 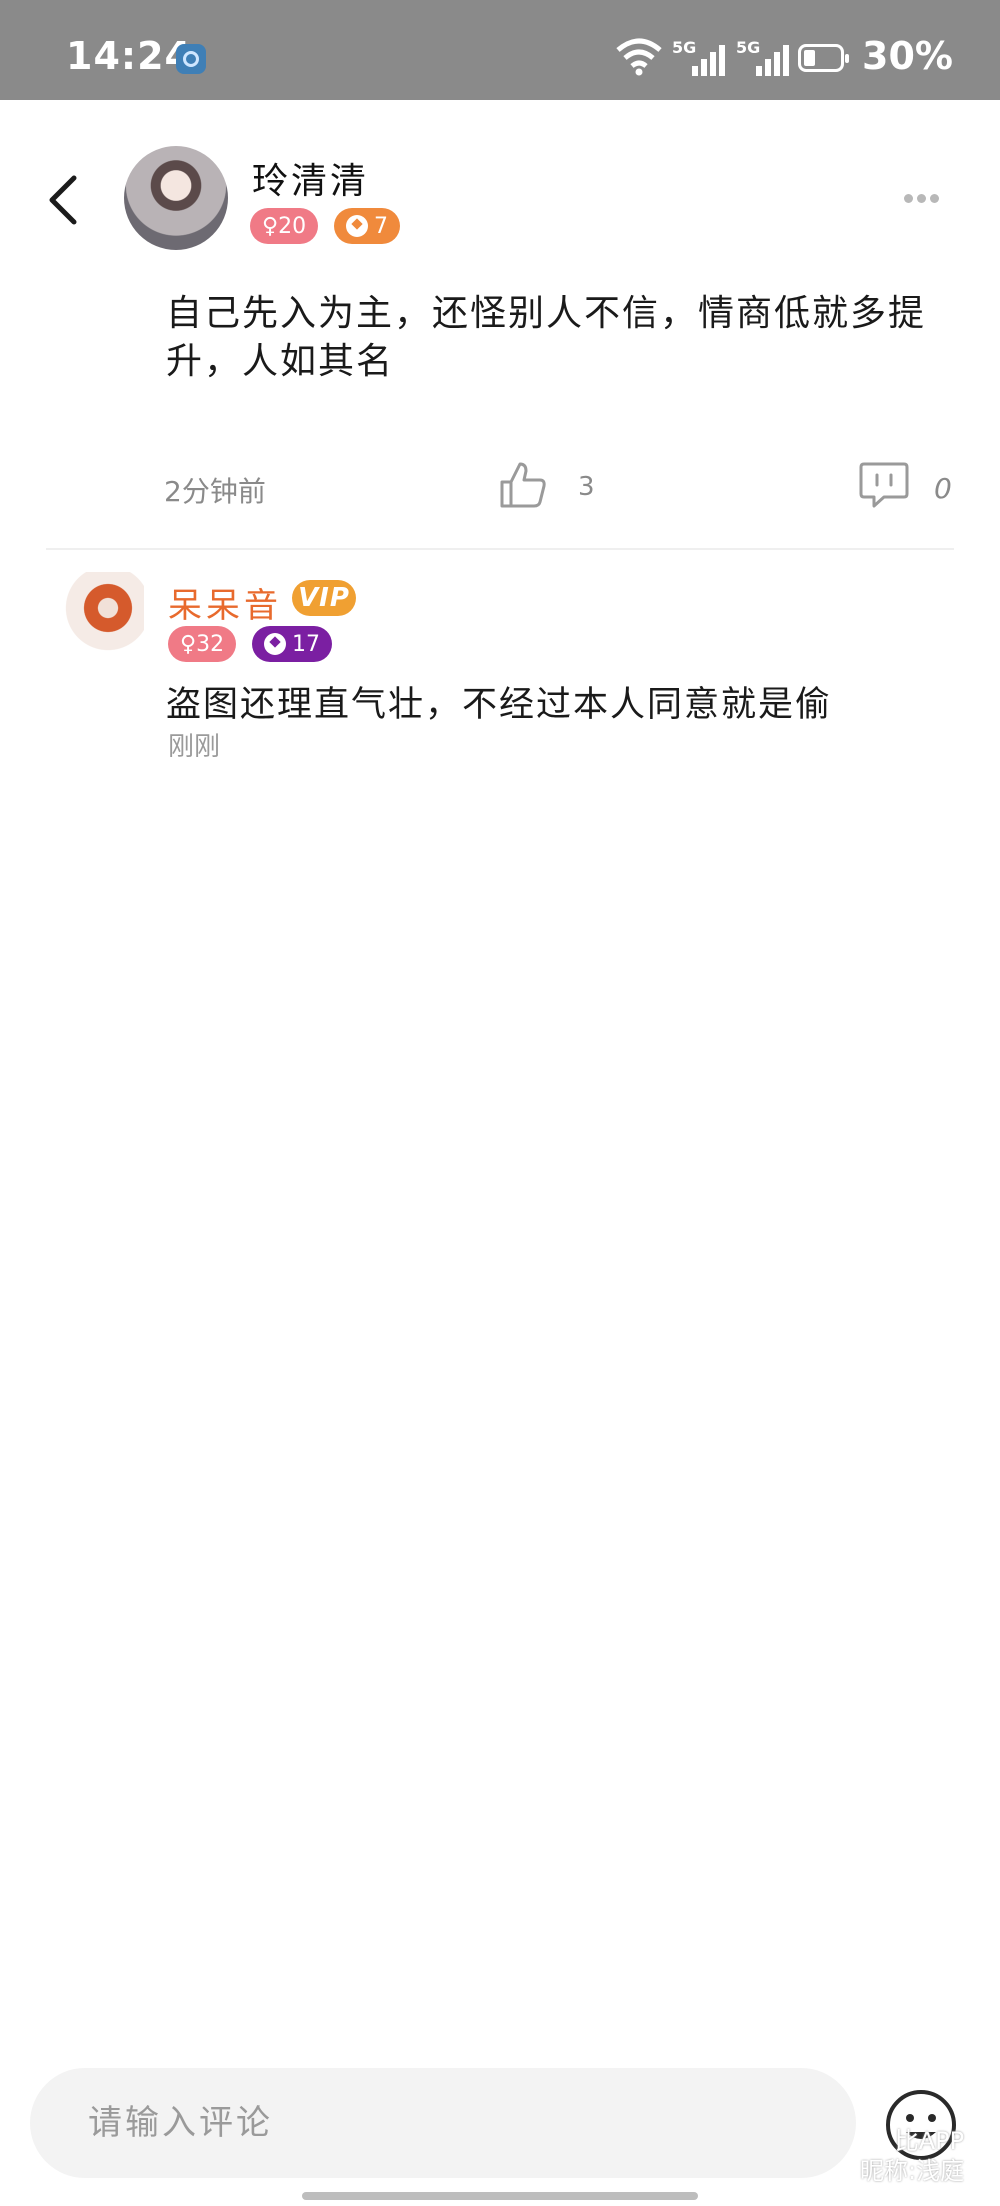 What do you see at coordinates (500, 549) in the screenshot?
I see `divider` at bounding box center [500, 549].